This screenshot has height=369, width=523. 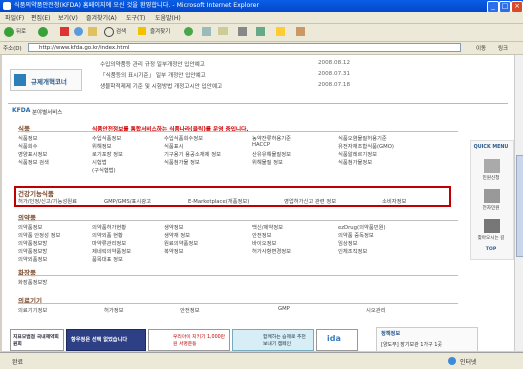 What do you see at coordinates (481, 48) in the screenshot?
I see `go-button: 이동` at bounding box center [481, 48].